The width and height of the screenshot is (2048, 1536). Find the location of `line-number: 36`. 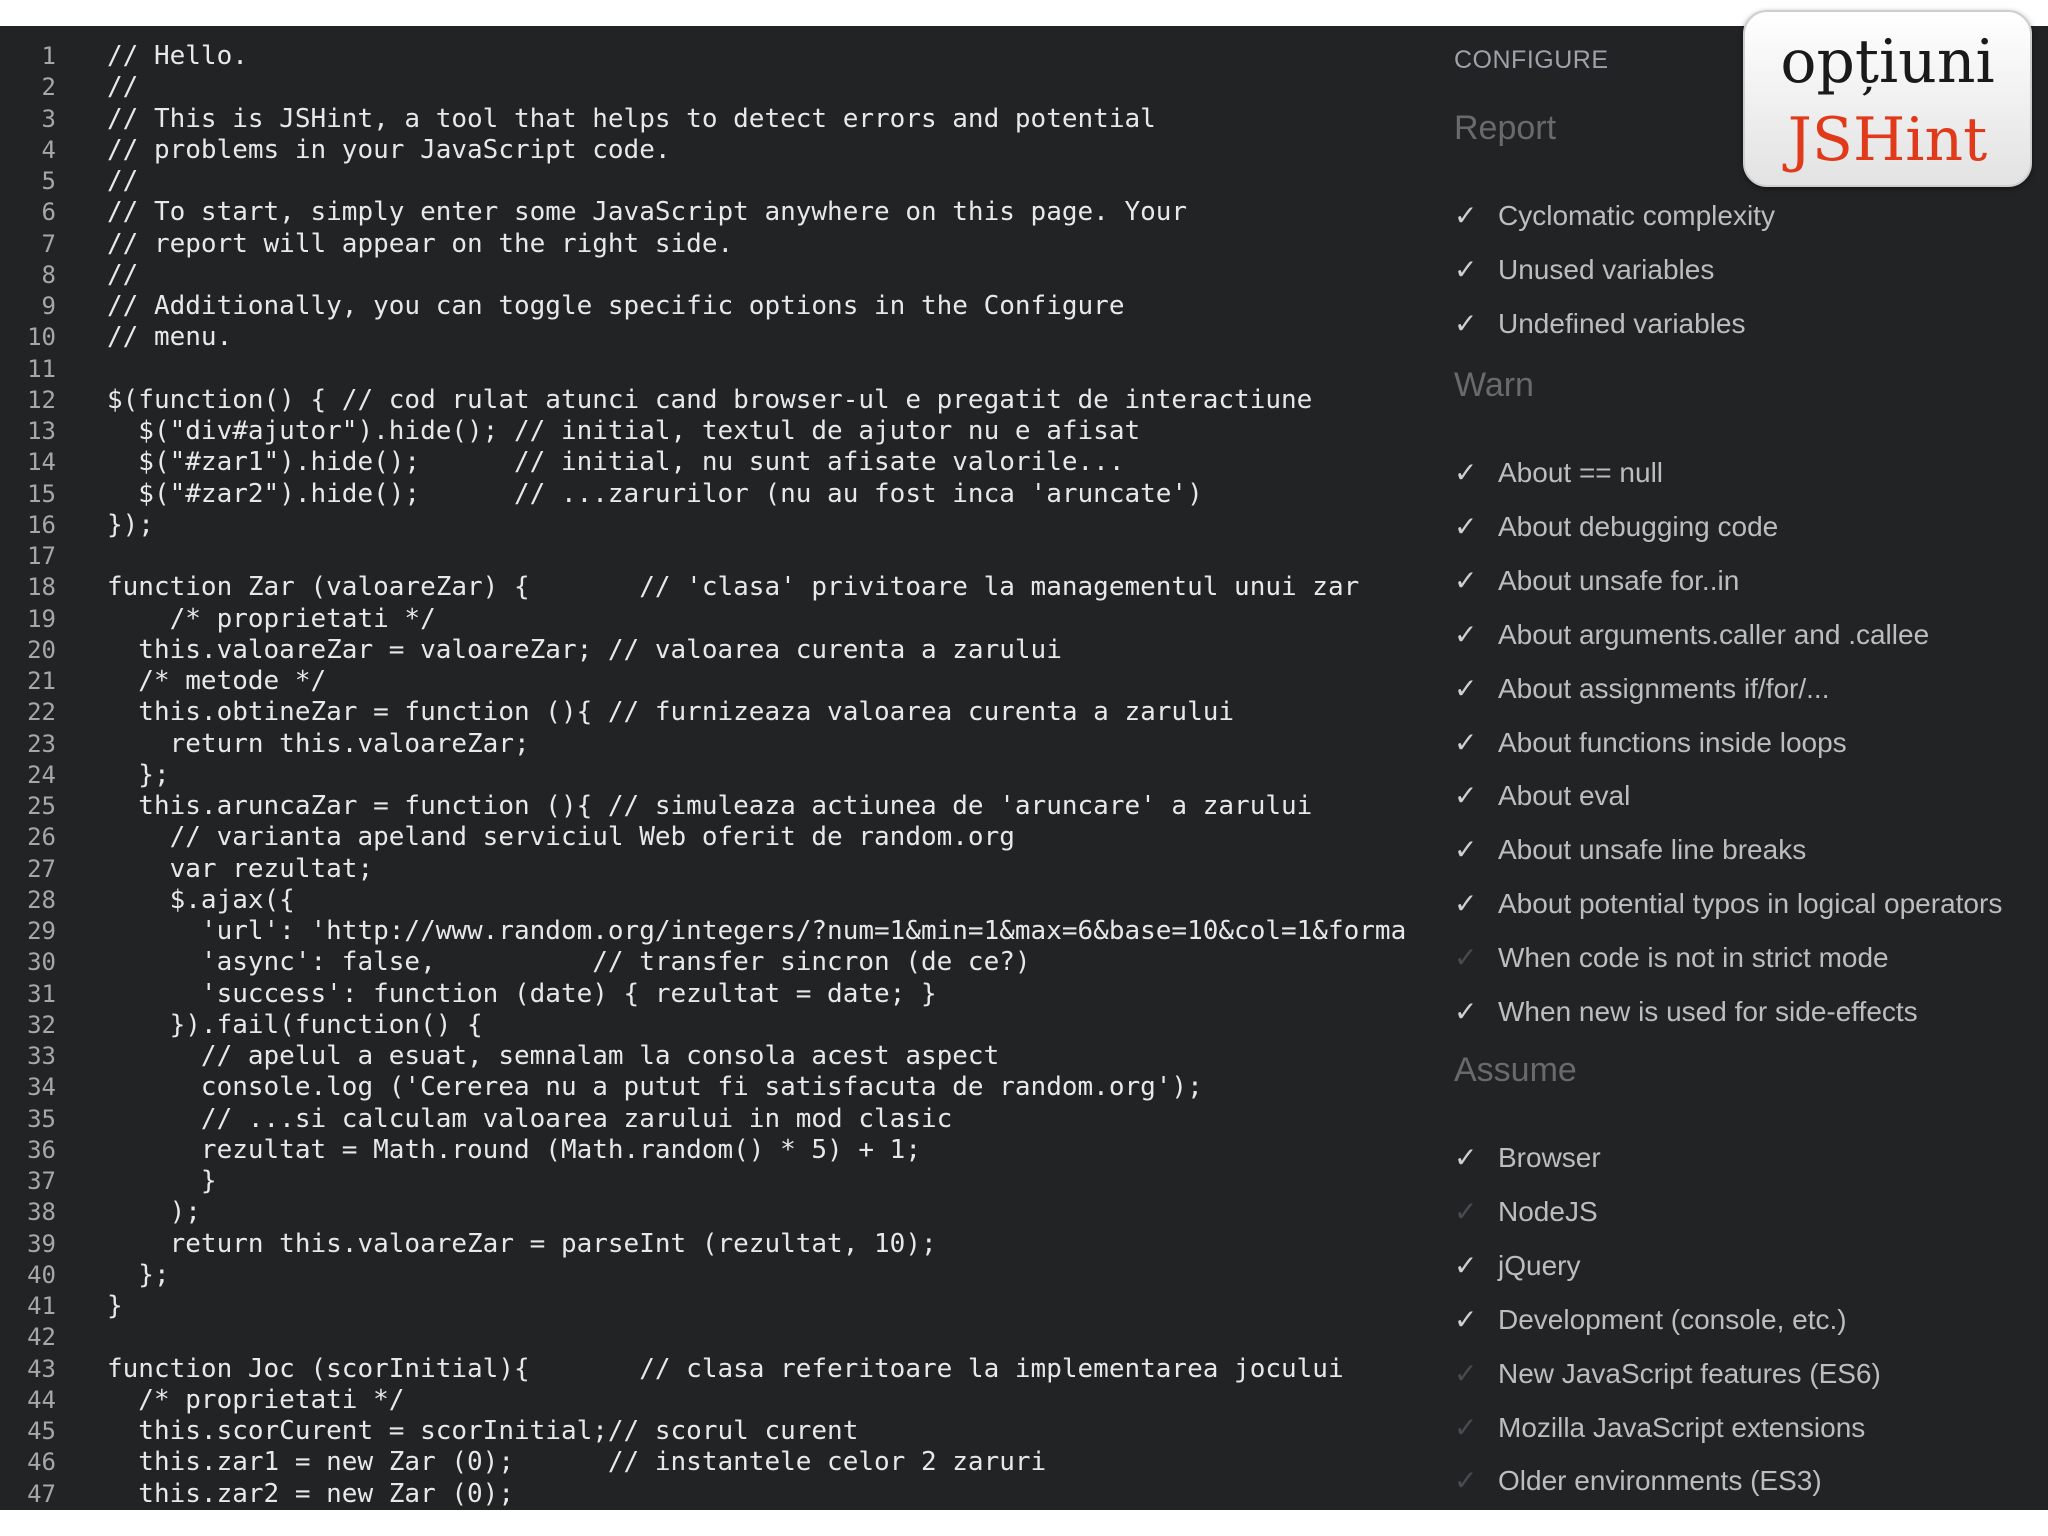

line-number: 36 is located at coordinates (41, 1149).